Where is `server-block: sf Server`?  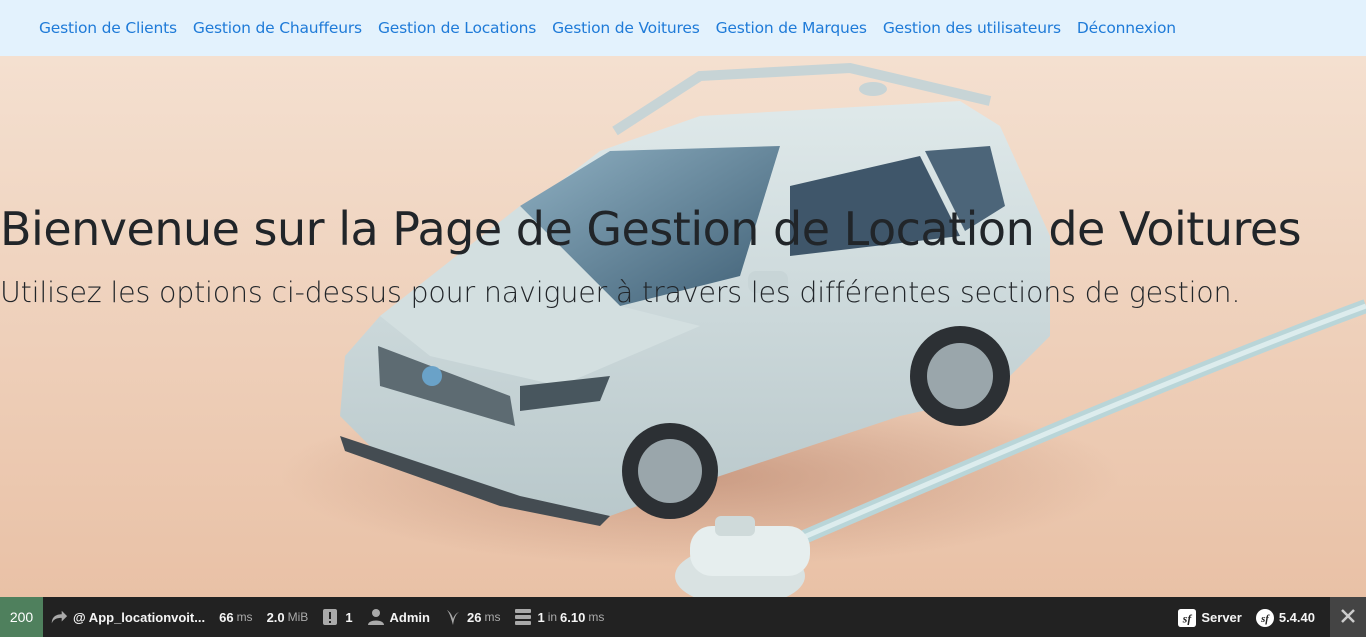 server-block: sf Server is located at coordinates (1209, 617).